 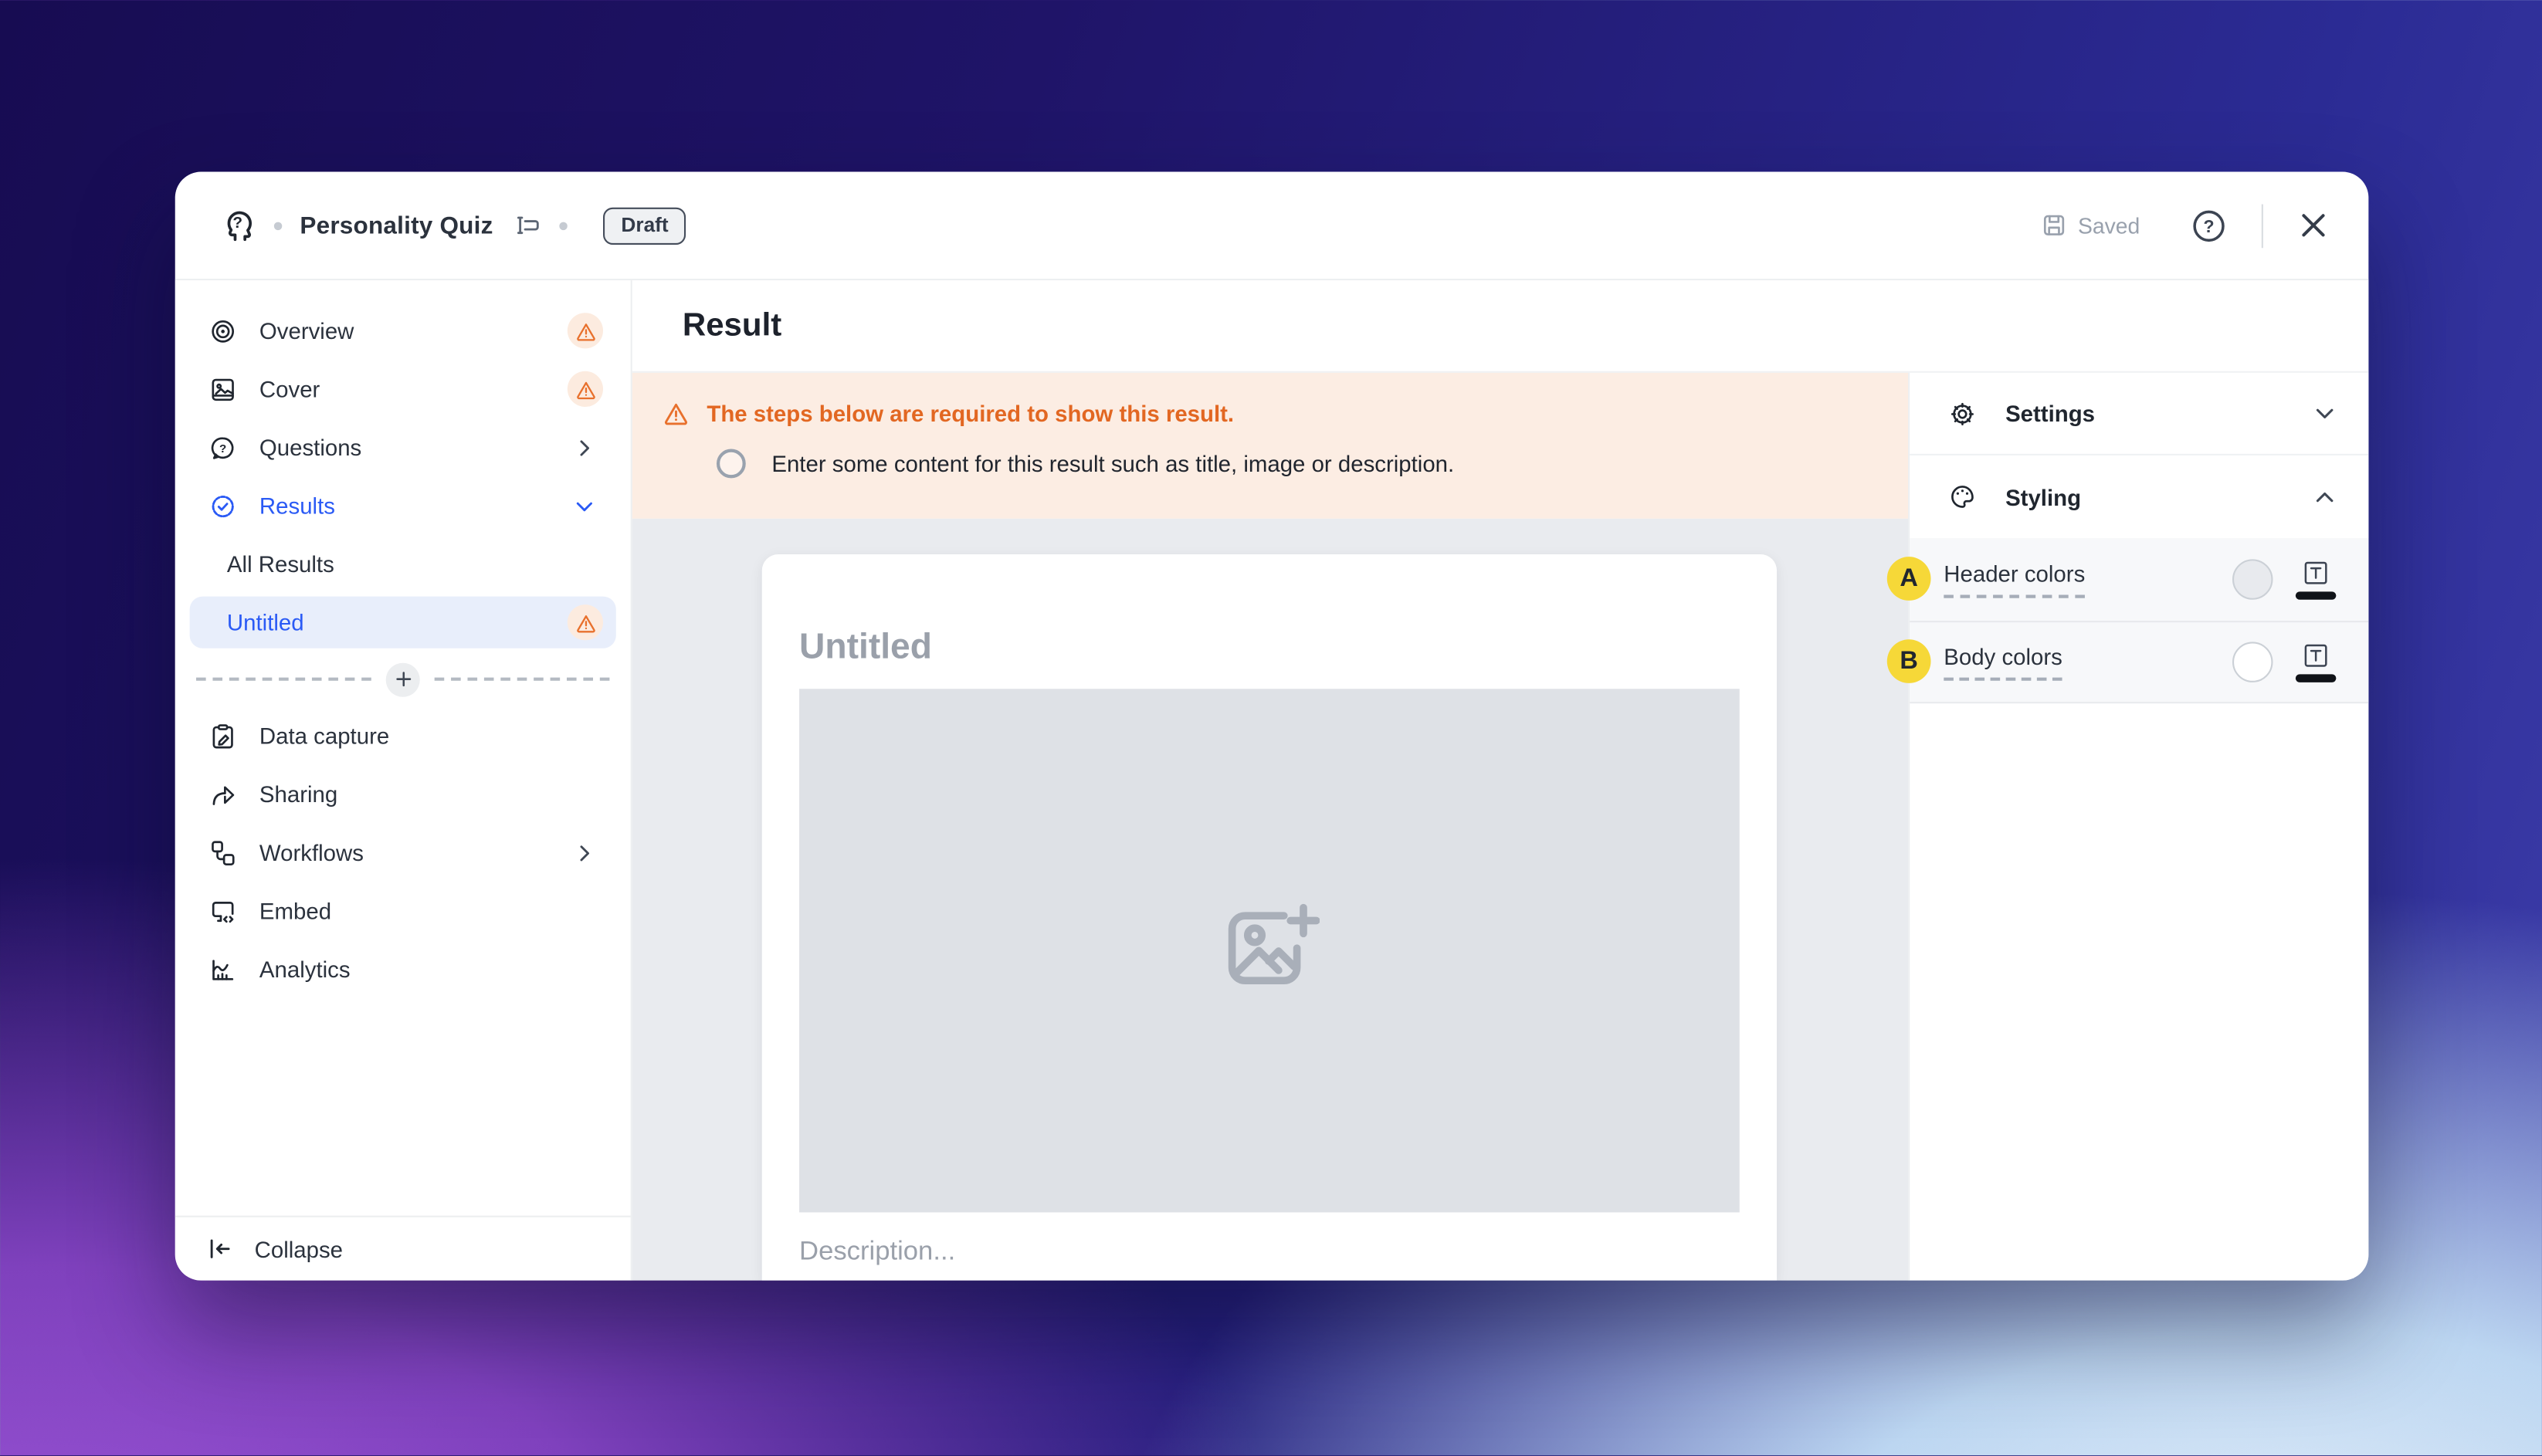 I want to click on sidebar-item-embed: Embed, so click(x=403, y=911).